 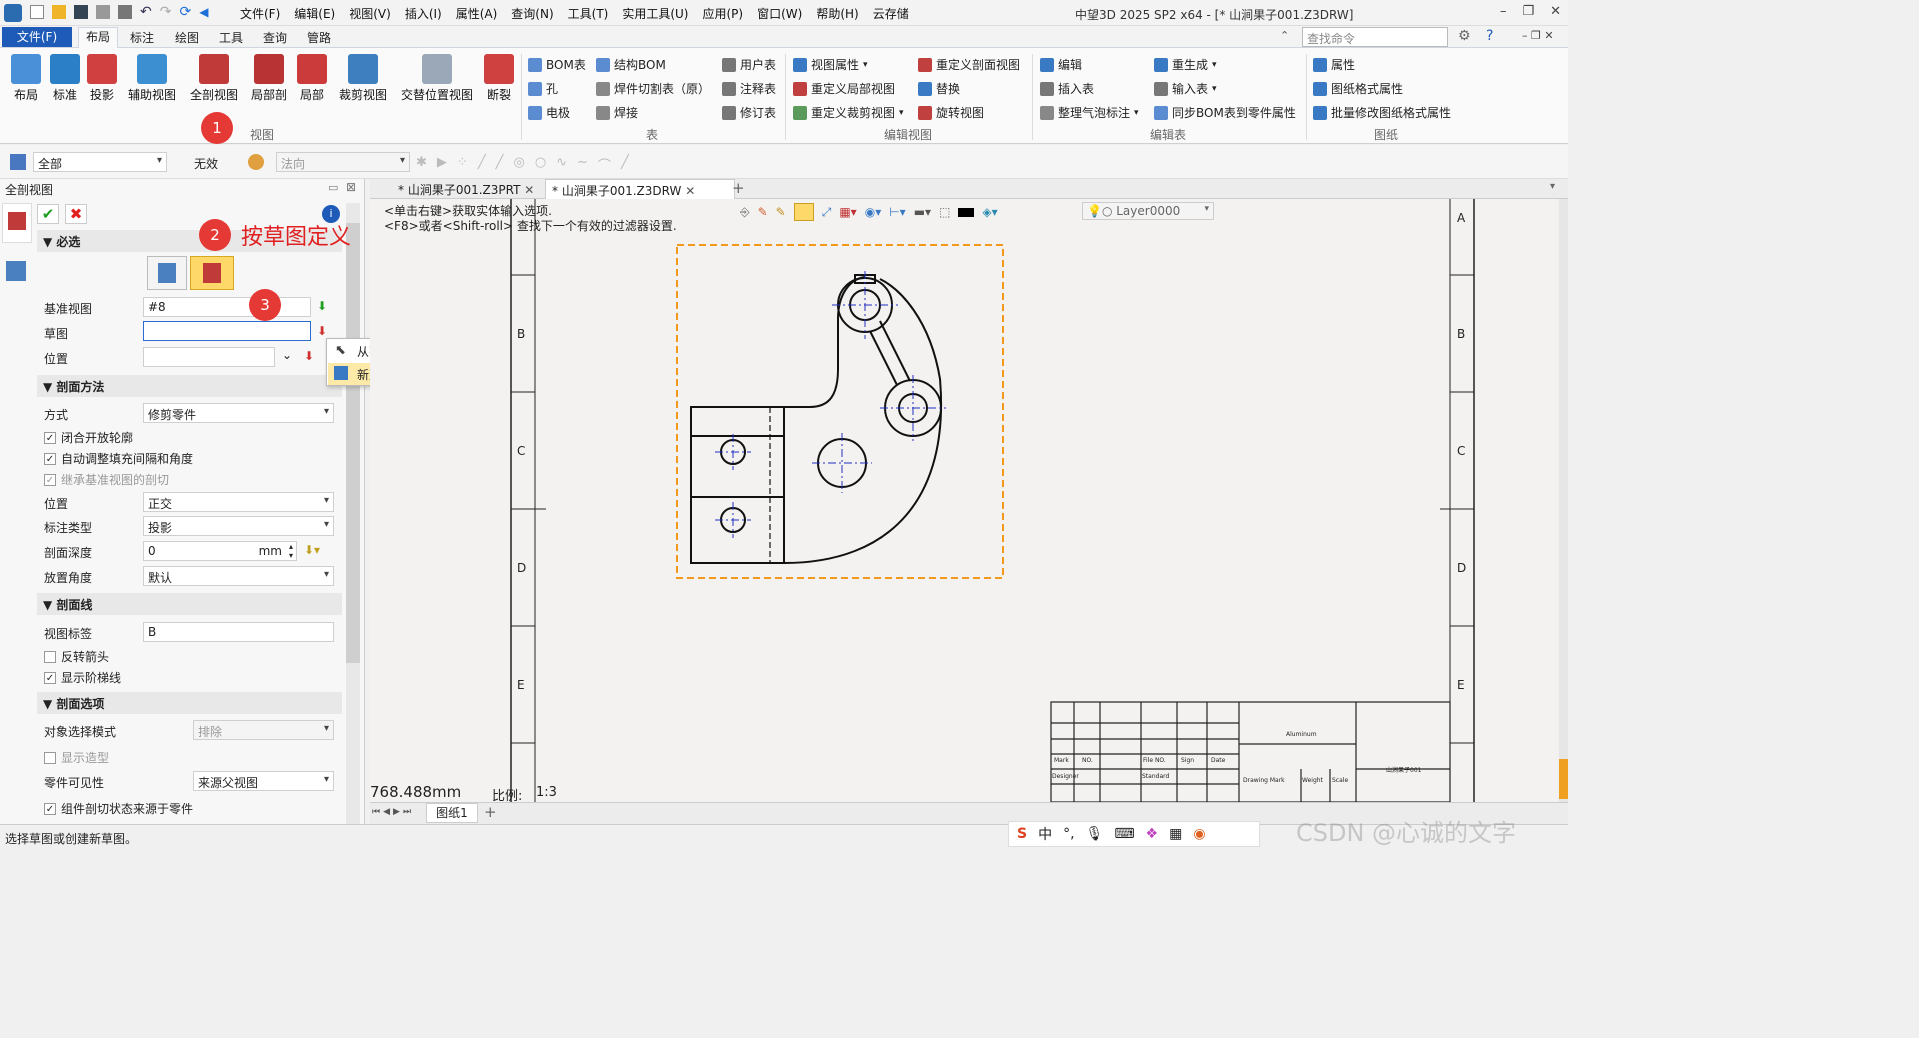 What do you see at coordinates (1375, 37) in the screenshot?
I see `command-search-input: 查找命令` at bounding box center [1375, 37].